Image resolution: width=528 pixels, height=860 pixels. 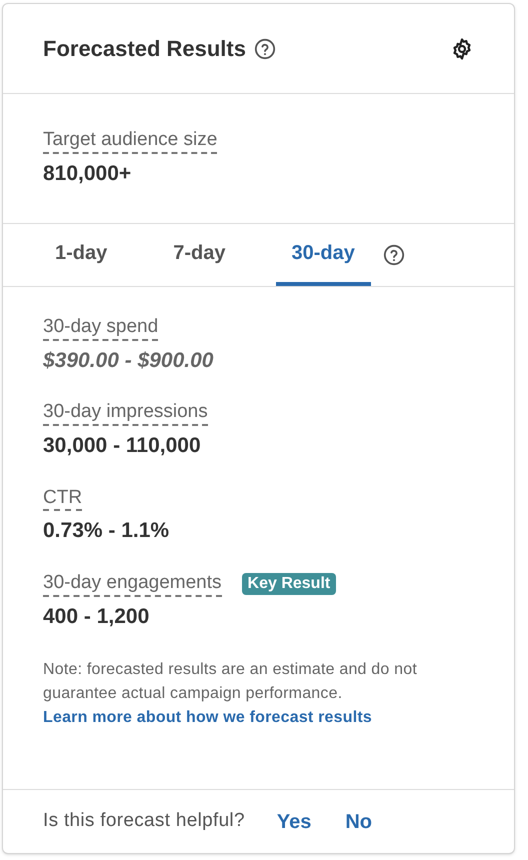 What do you see at coordinates (294, 821) in the screenshot?
I see `feedback-option: Yes` at bounding box center [294, 821].